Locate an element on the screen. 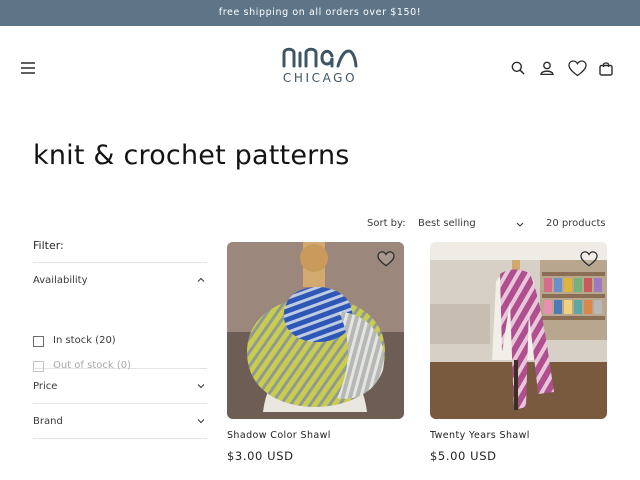 This screenshot has width=640, height=480. collection-title: knit & crochet patterns is located at coordinates (191, 155).